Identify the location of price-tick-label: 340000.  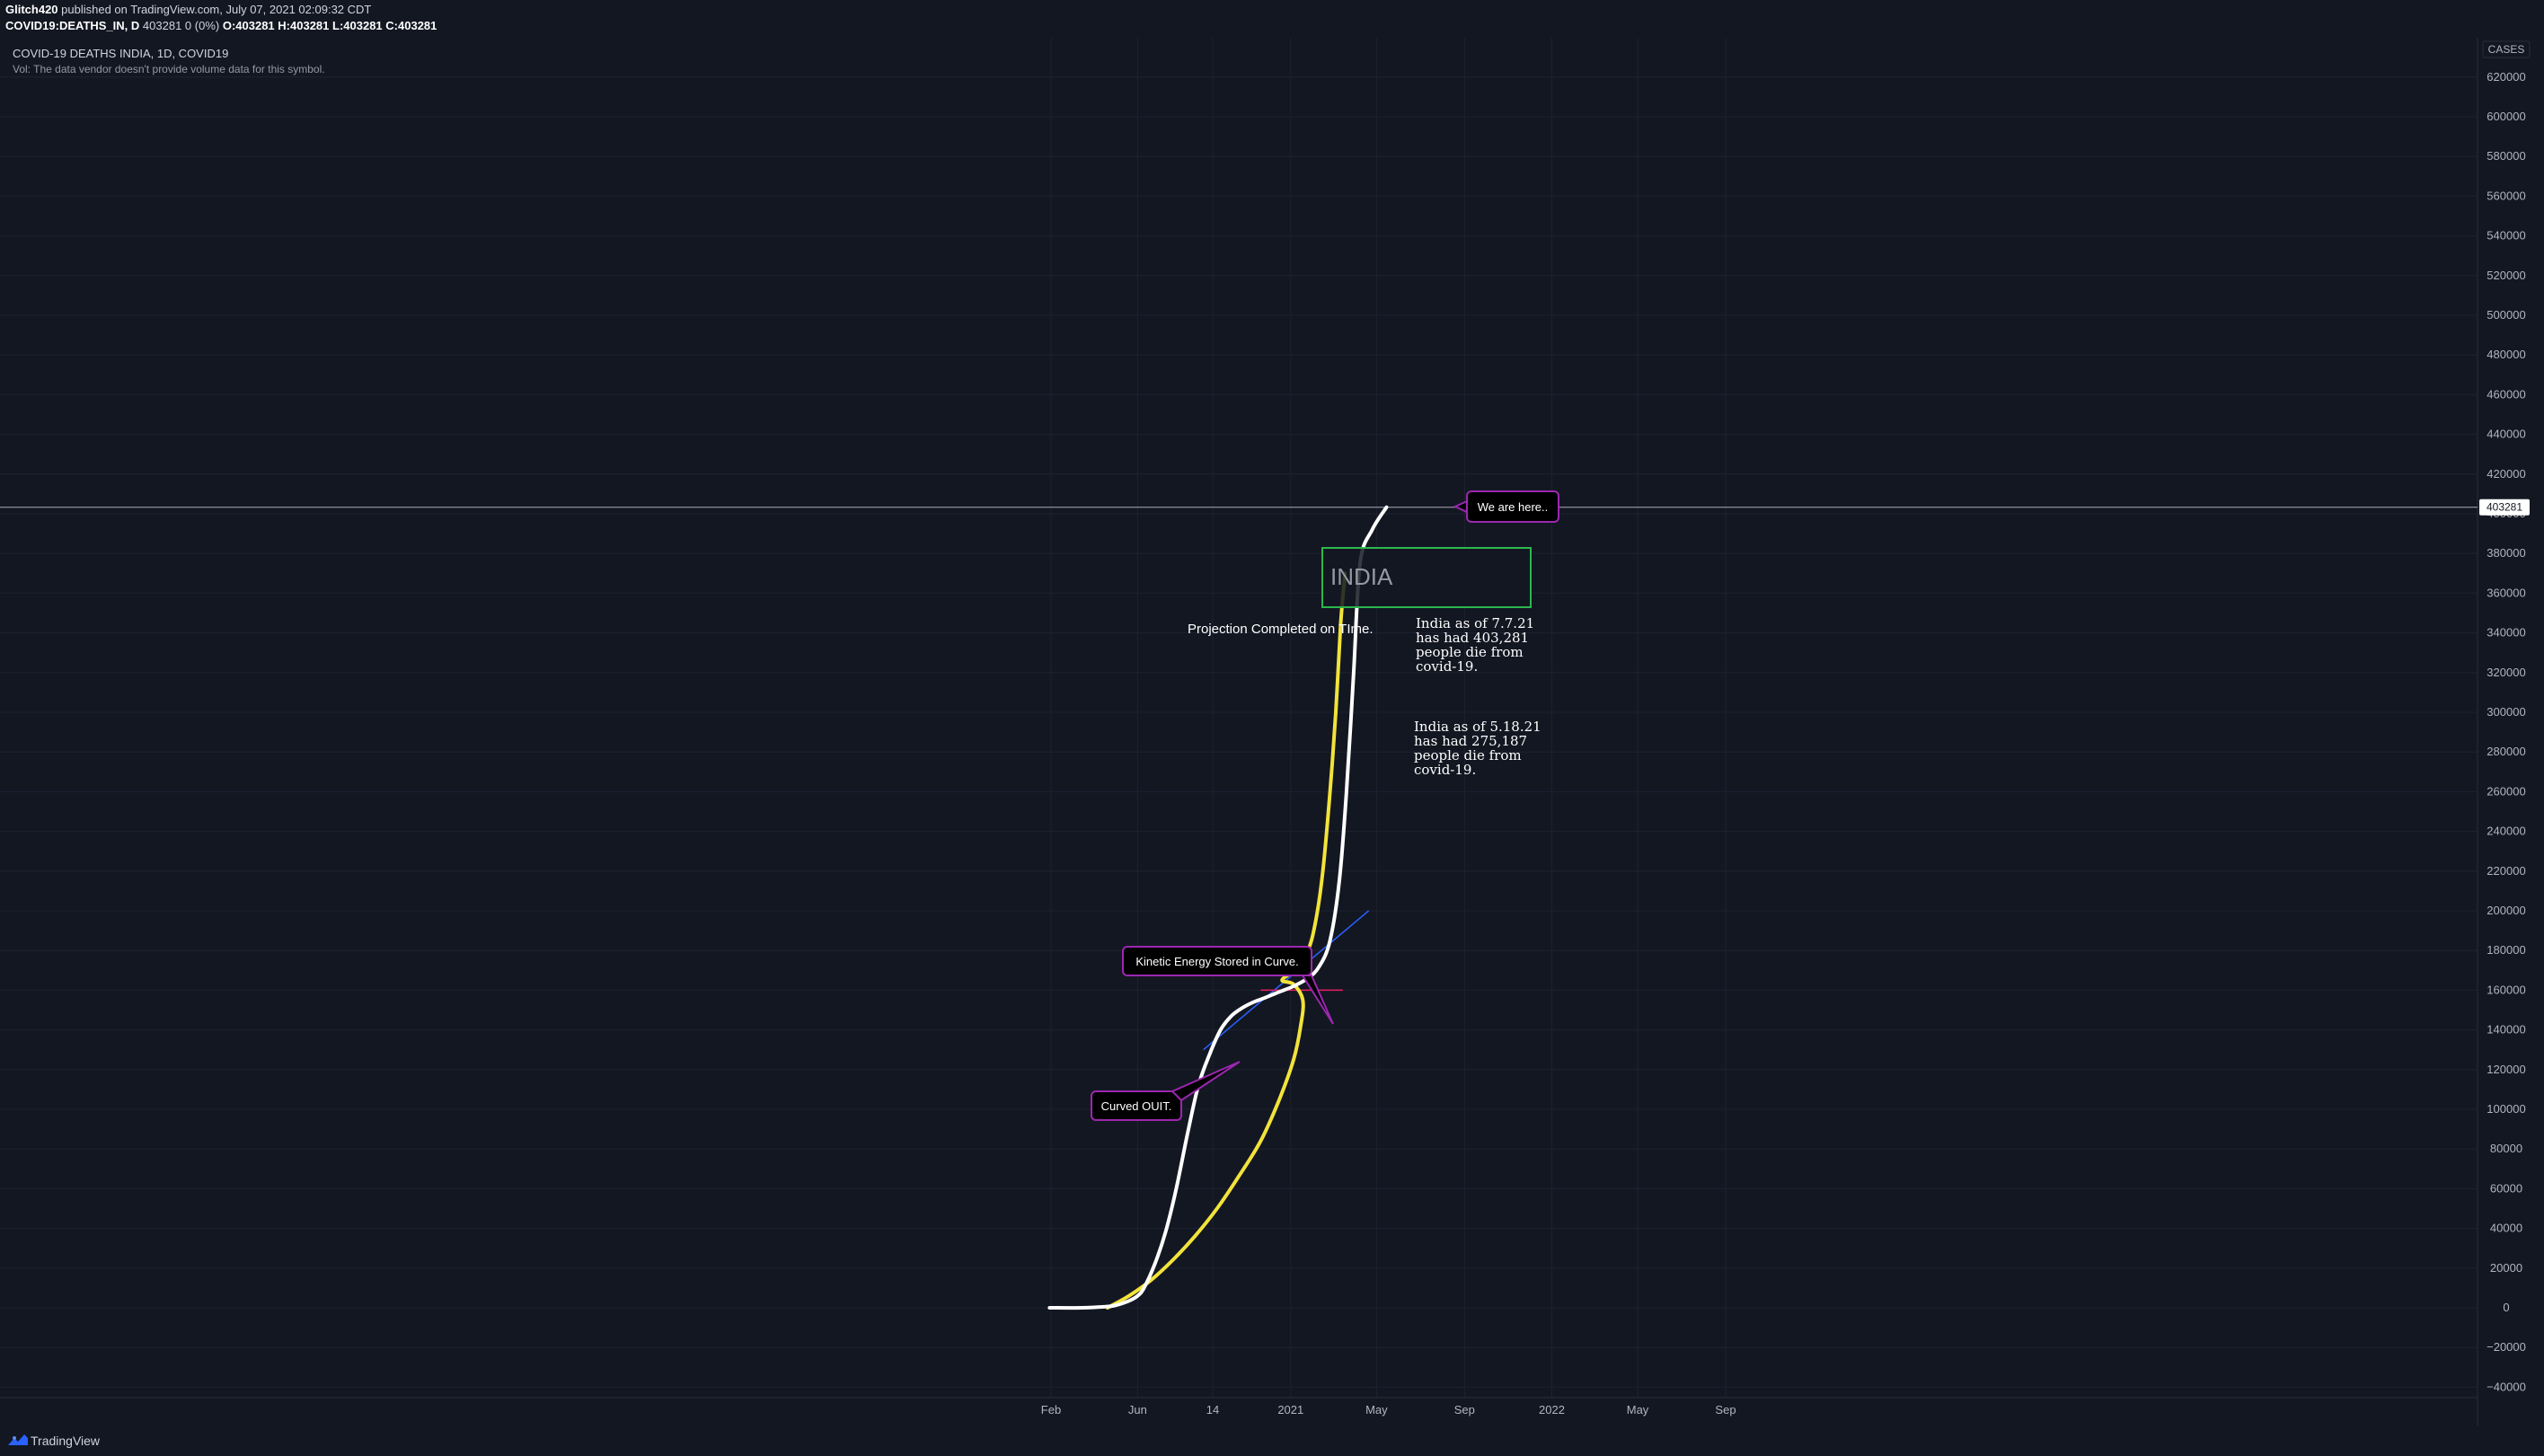
(2506, 633).